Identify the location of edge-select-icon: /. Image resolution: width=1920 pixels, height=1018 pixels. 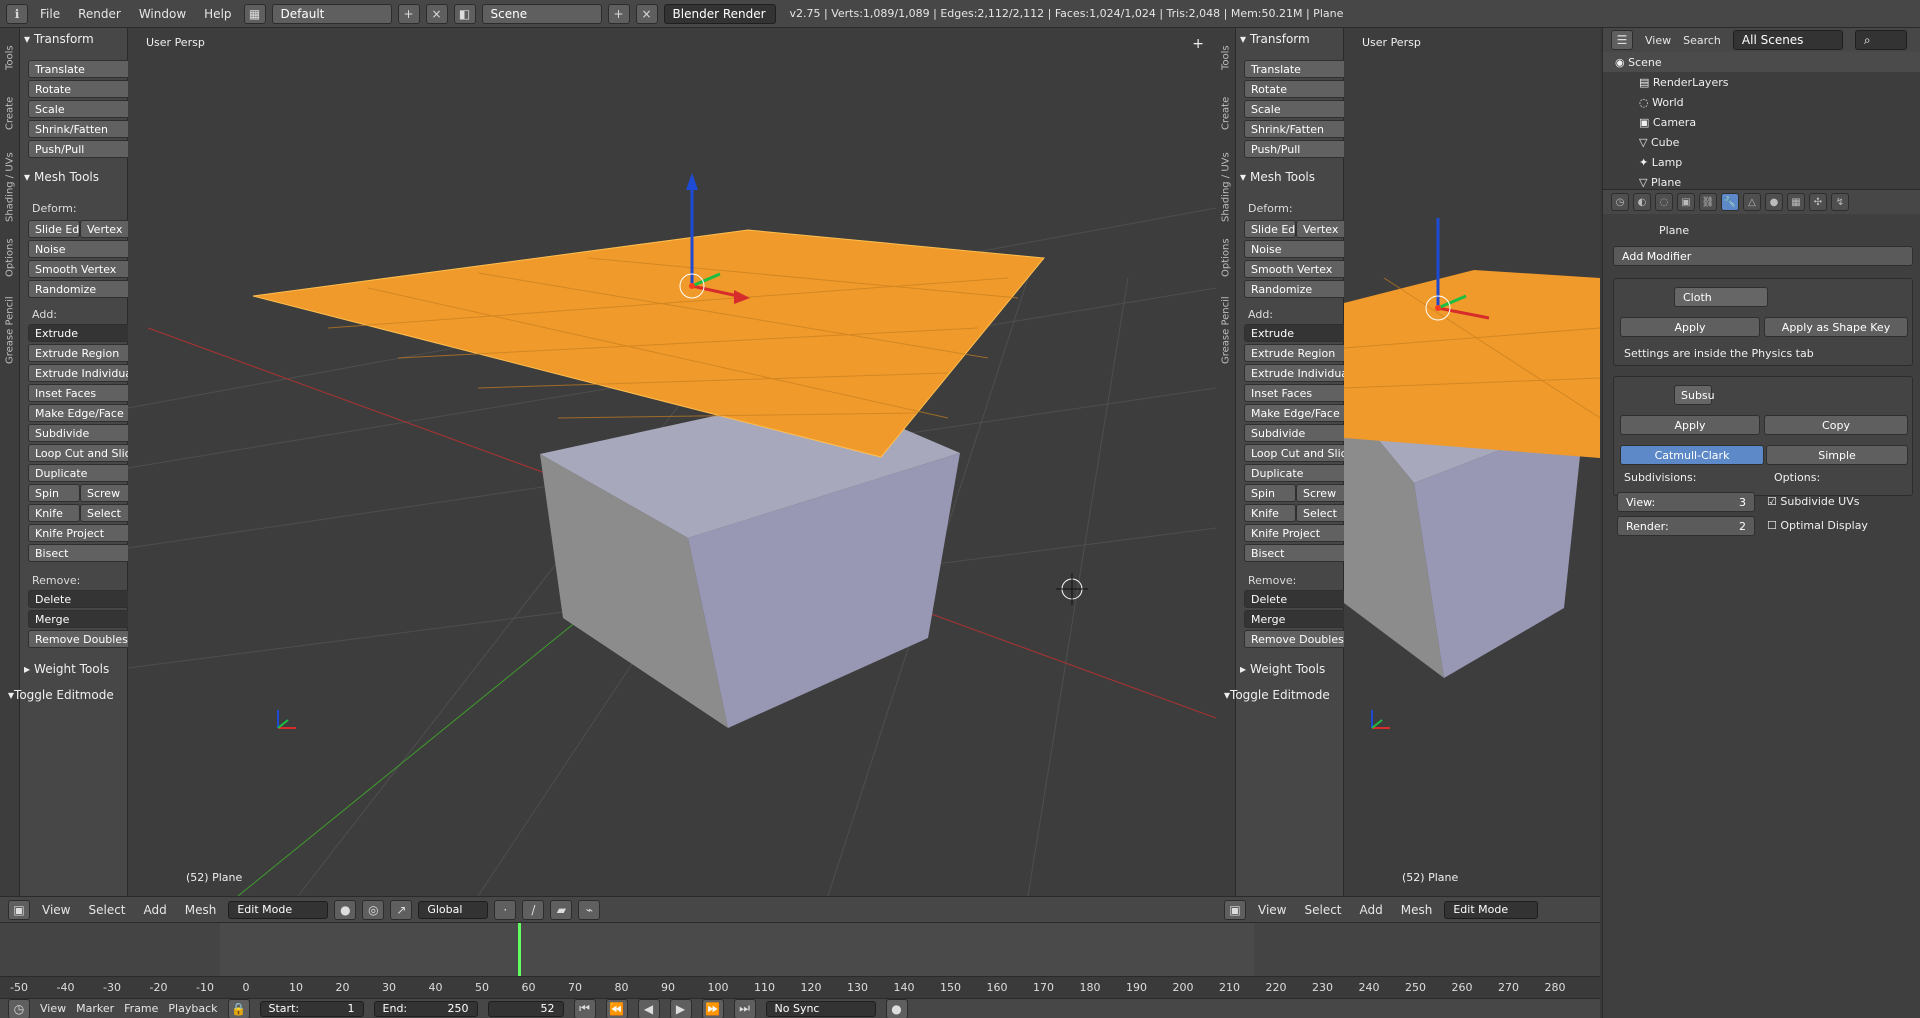
(533, 909).